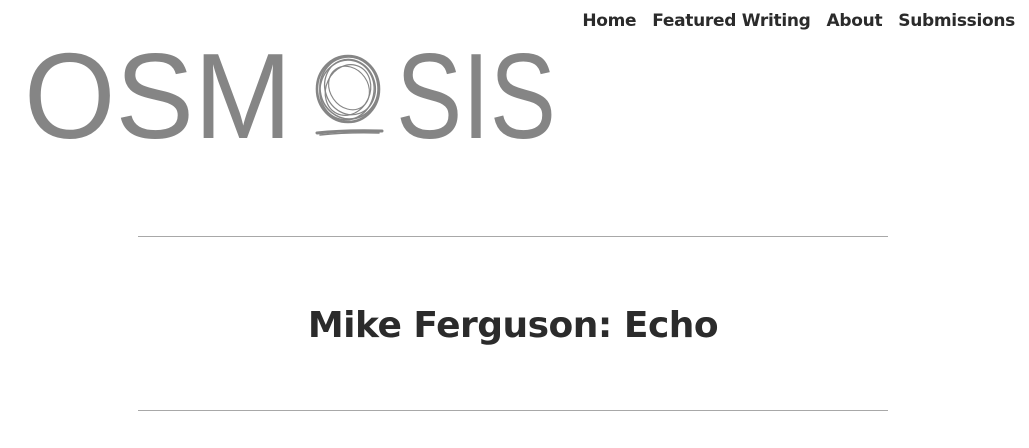 The width and height of the screenshot is (1029, 448). I want to click on nav-link-about: About, so click(855, 21).